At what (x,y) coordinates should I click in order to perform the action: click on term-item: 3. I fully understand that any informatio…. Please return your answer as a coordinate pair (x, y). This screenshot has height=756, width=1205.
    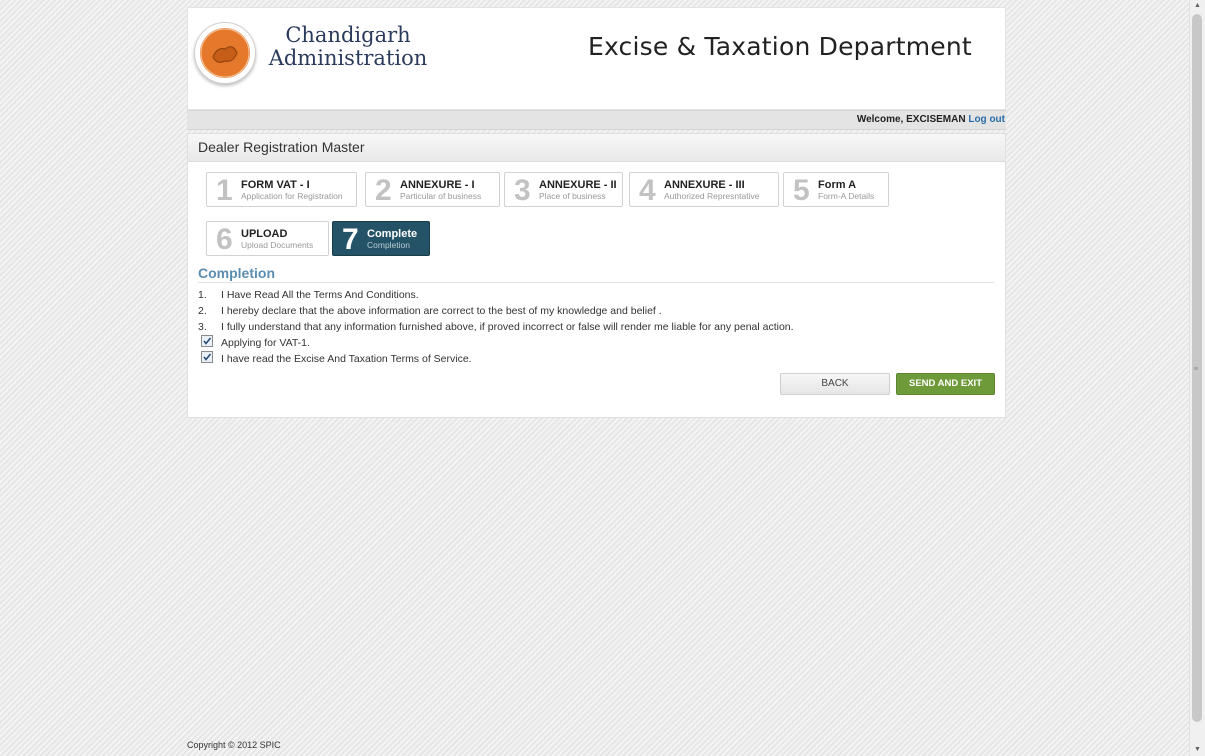
    Looking at the image, I should click on (496, 327).